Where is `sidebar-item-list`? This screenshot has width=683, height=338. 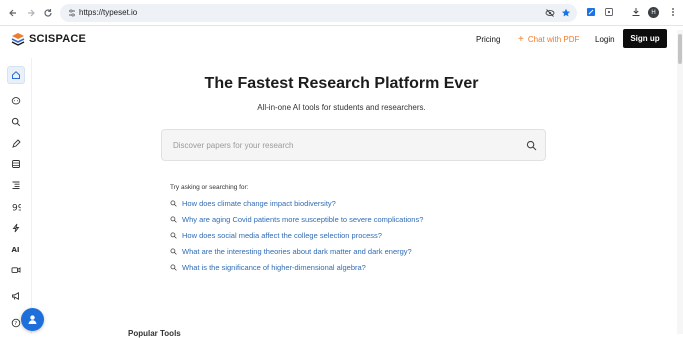 sidebar-item-list is located at coordinates (16, 185).